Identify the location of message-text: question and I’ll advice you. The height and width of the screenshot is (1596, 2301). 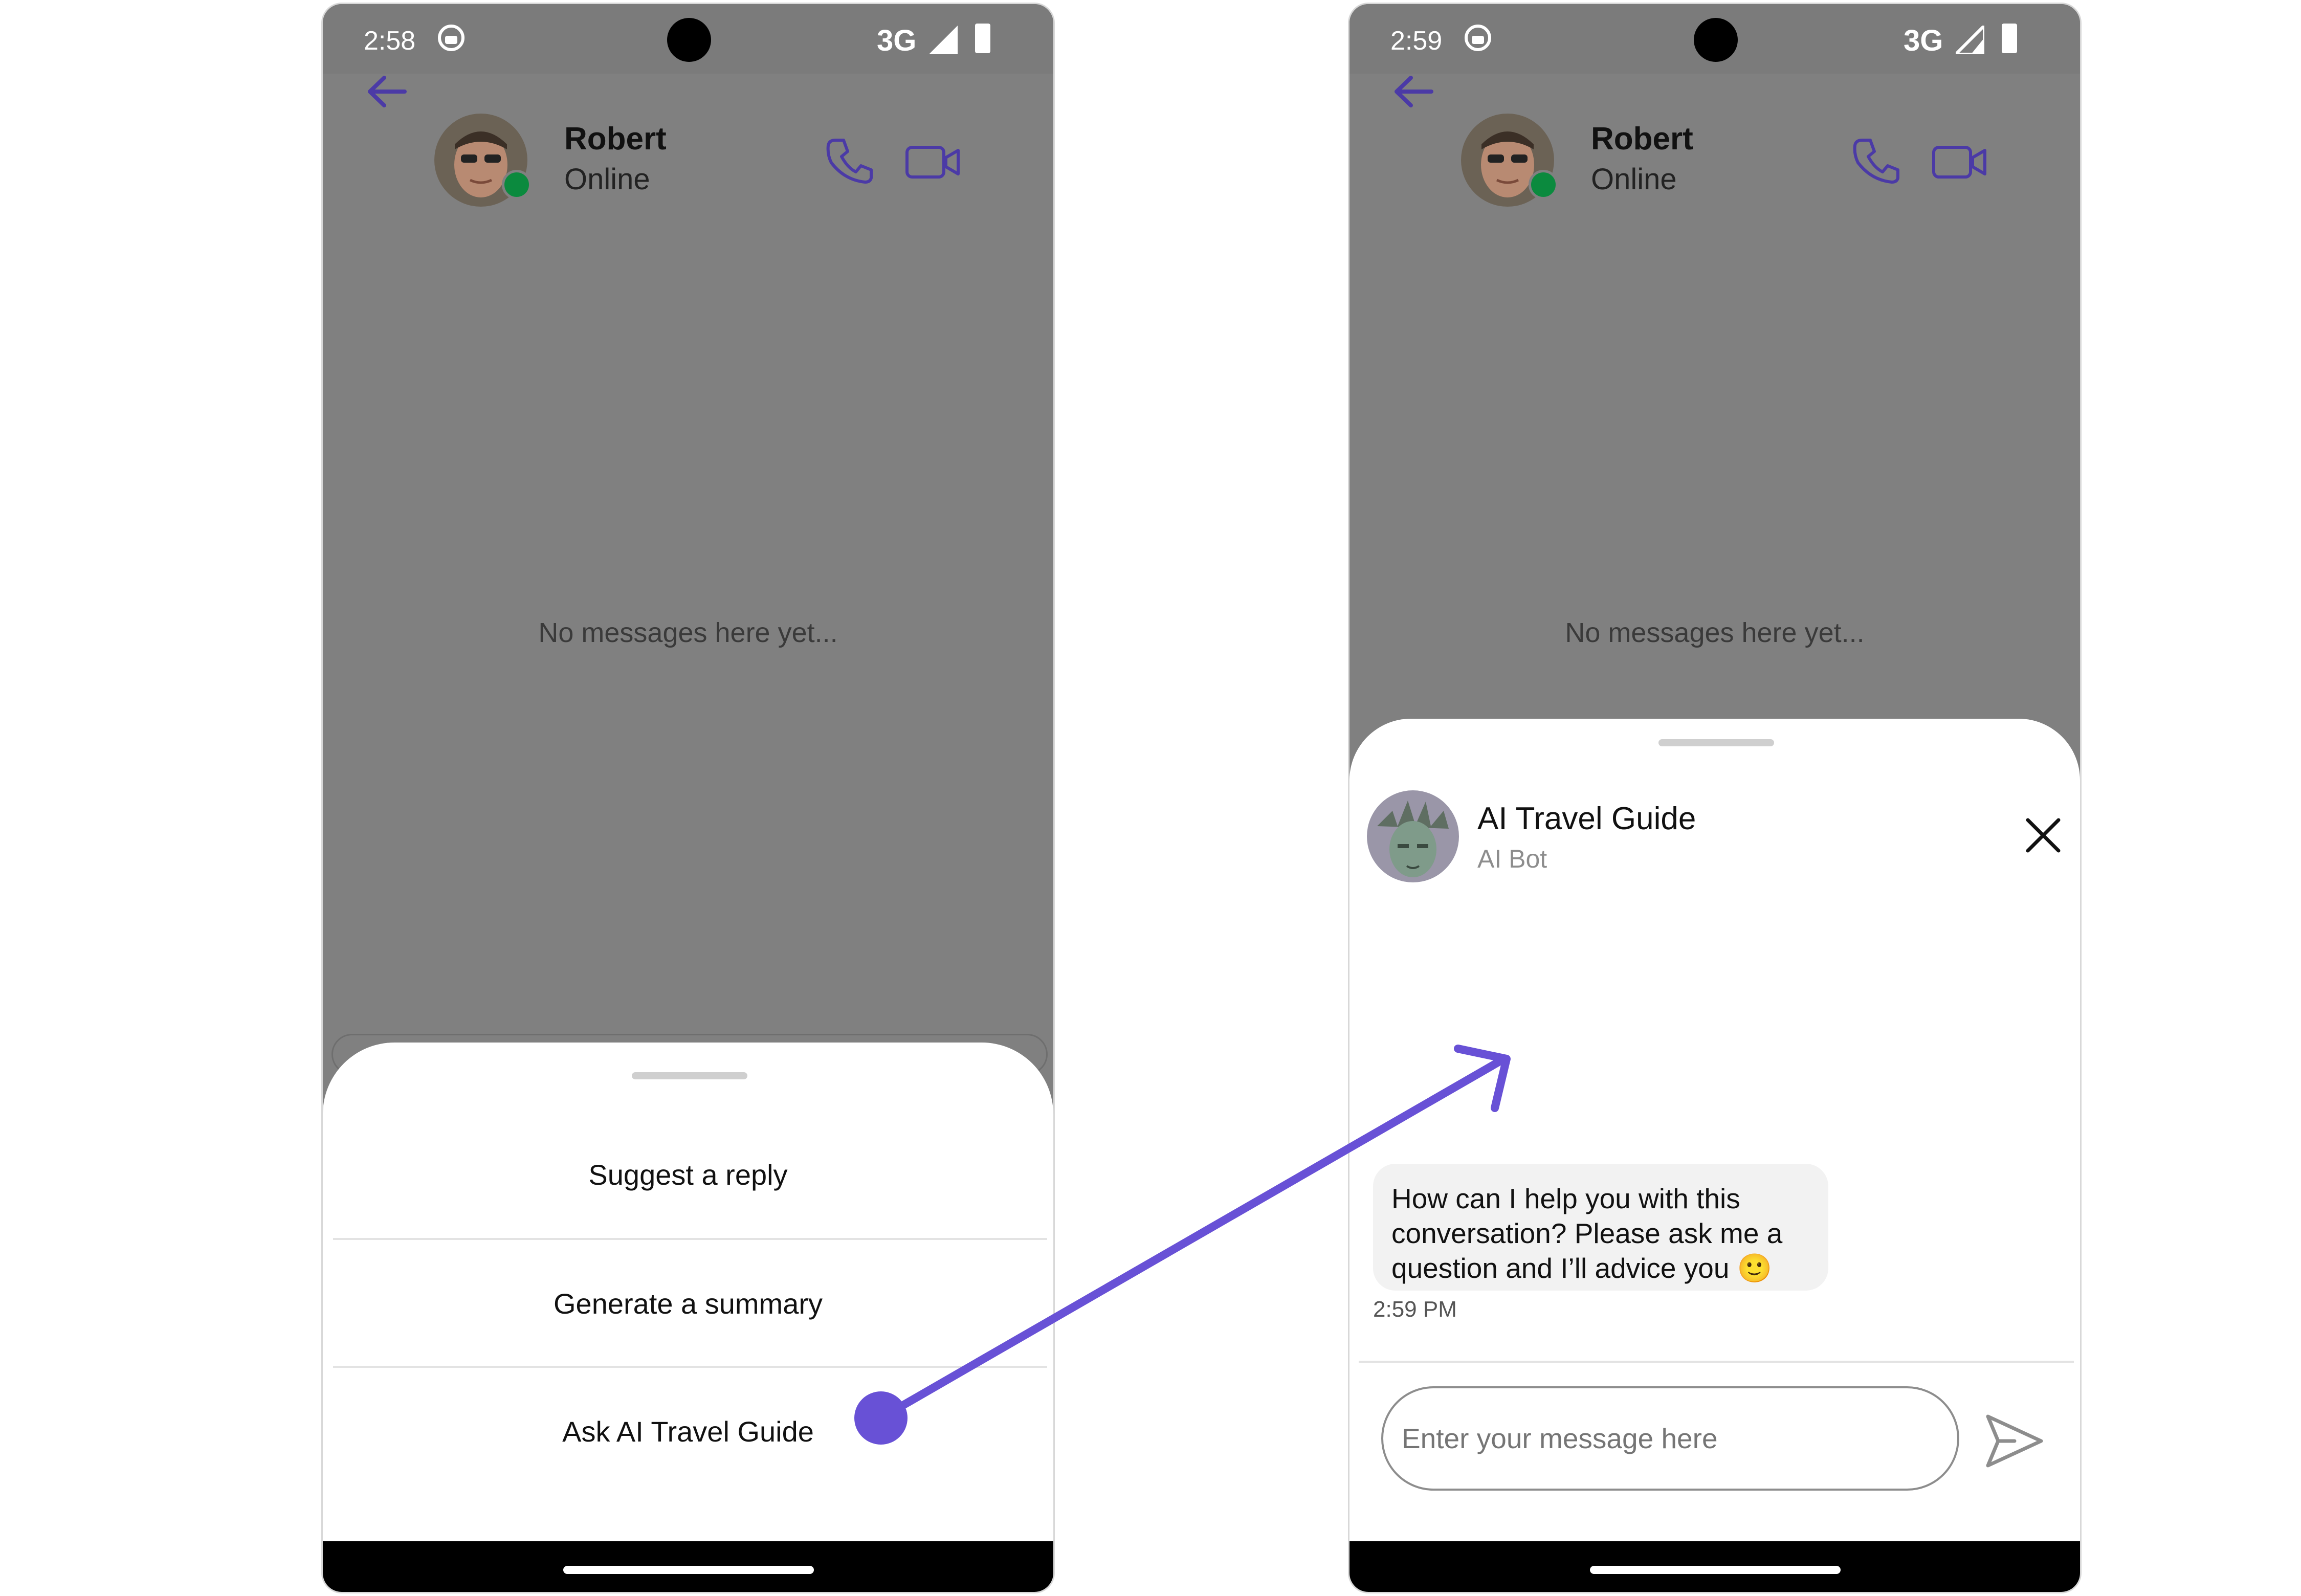
(1560, 1268).